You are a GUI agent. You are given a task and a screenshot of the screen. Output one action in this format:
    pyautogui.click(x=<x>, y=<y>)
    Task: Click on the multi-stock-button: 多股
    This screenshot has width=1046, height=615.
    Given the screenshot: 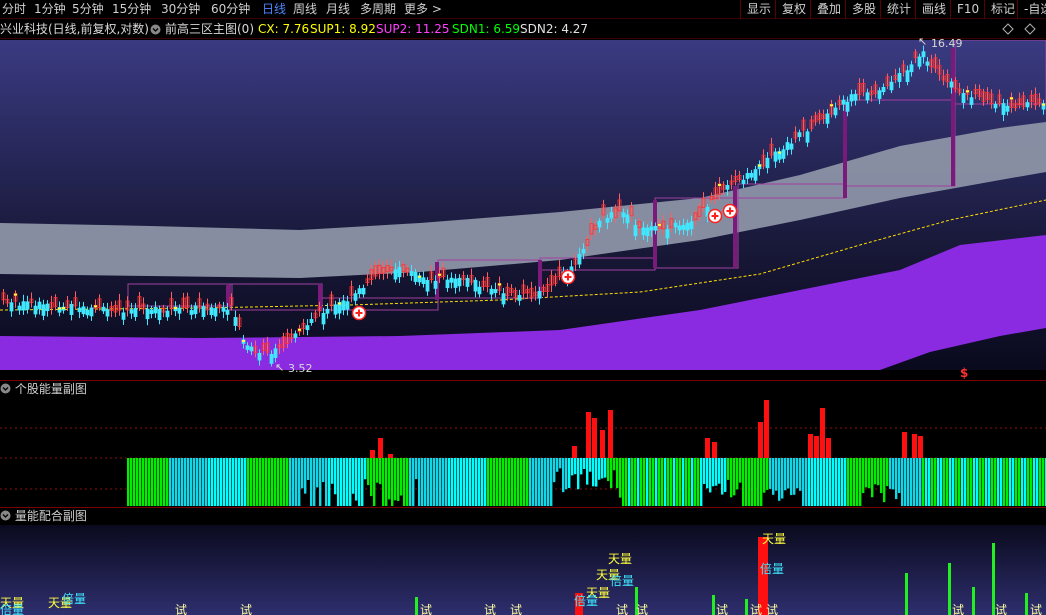 What is the action you would take?
    pyautogui.click(x=860, y=9)
    